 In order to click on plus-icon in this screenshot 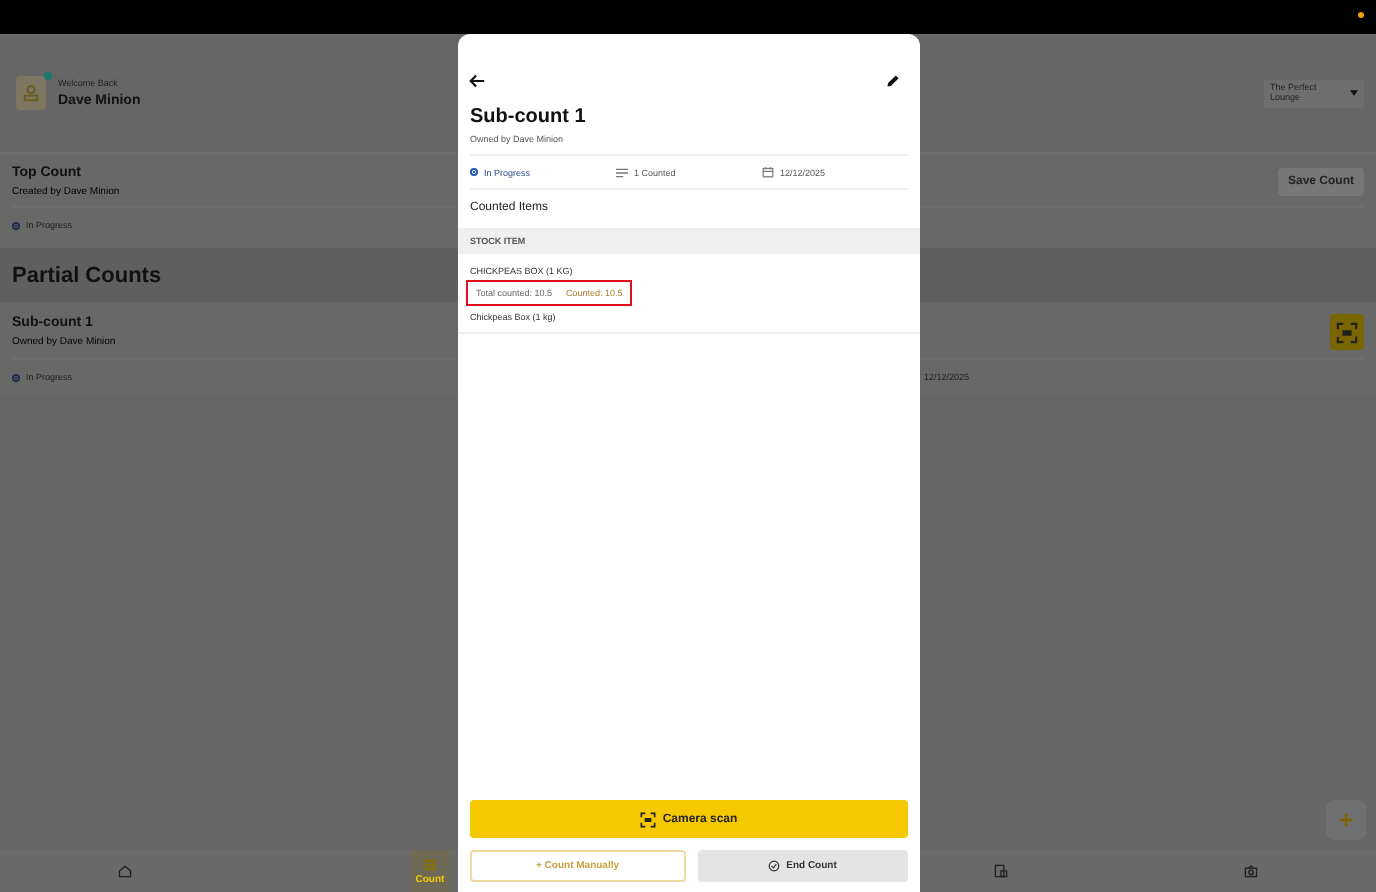, I will do `click(1346, 820)`.